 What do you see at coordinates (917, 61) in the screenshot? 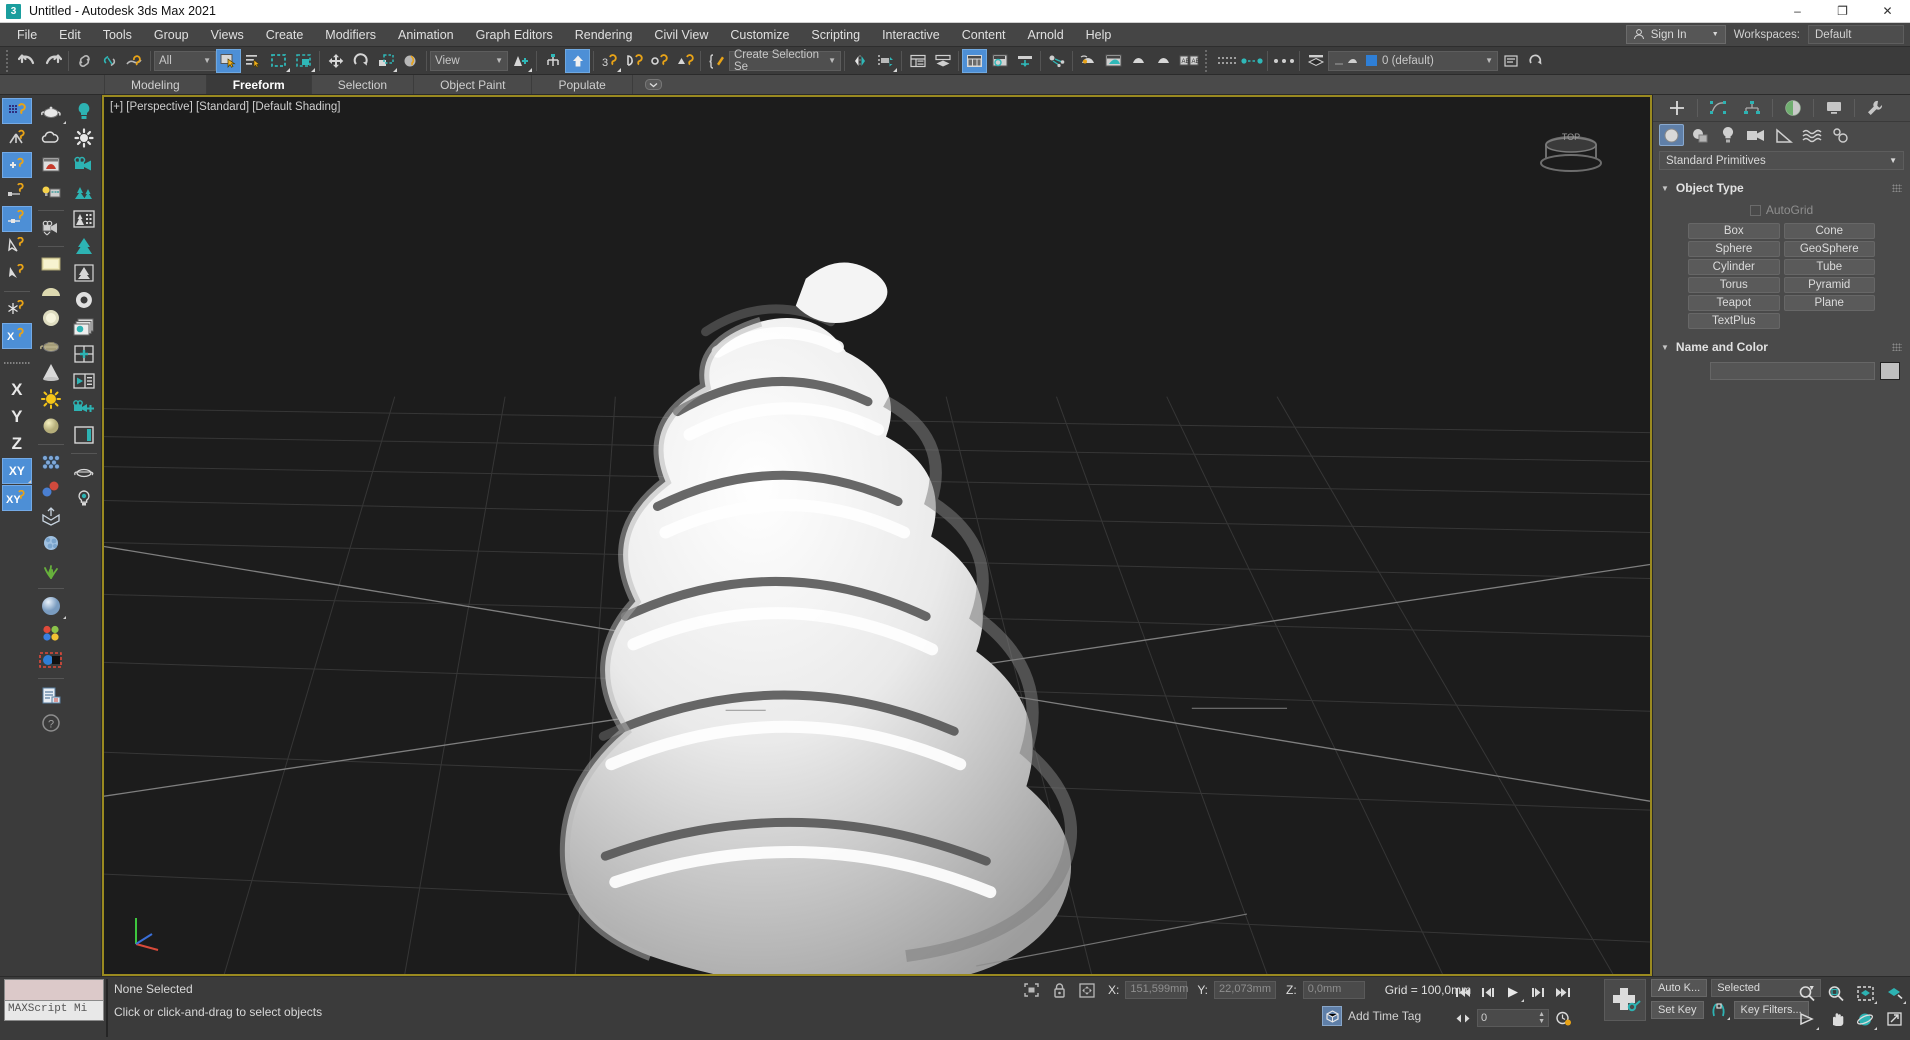
I see `layer-explorer-icon` at bounding box center [917, 61].